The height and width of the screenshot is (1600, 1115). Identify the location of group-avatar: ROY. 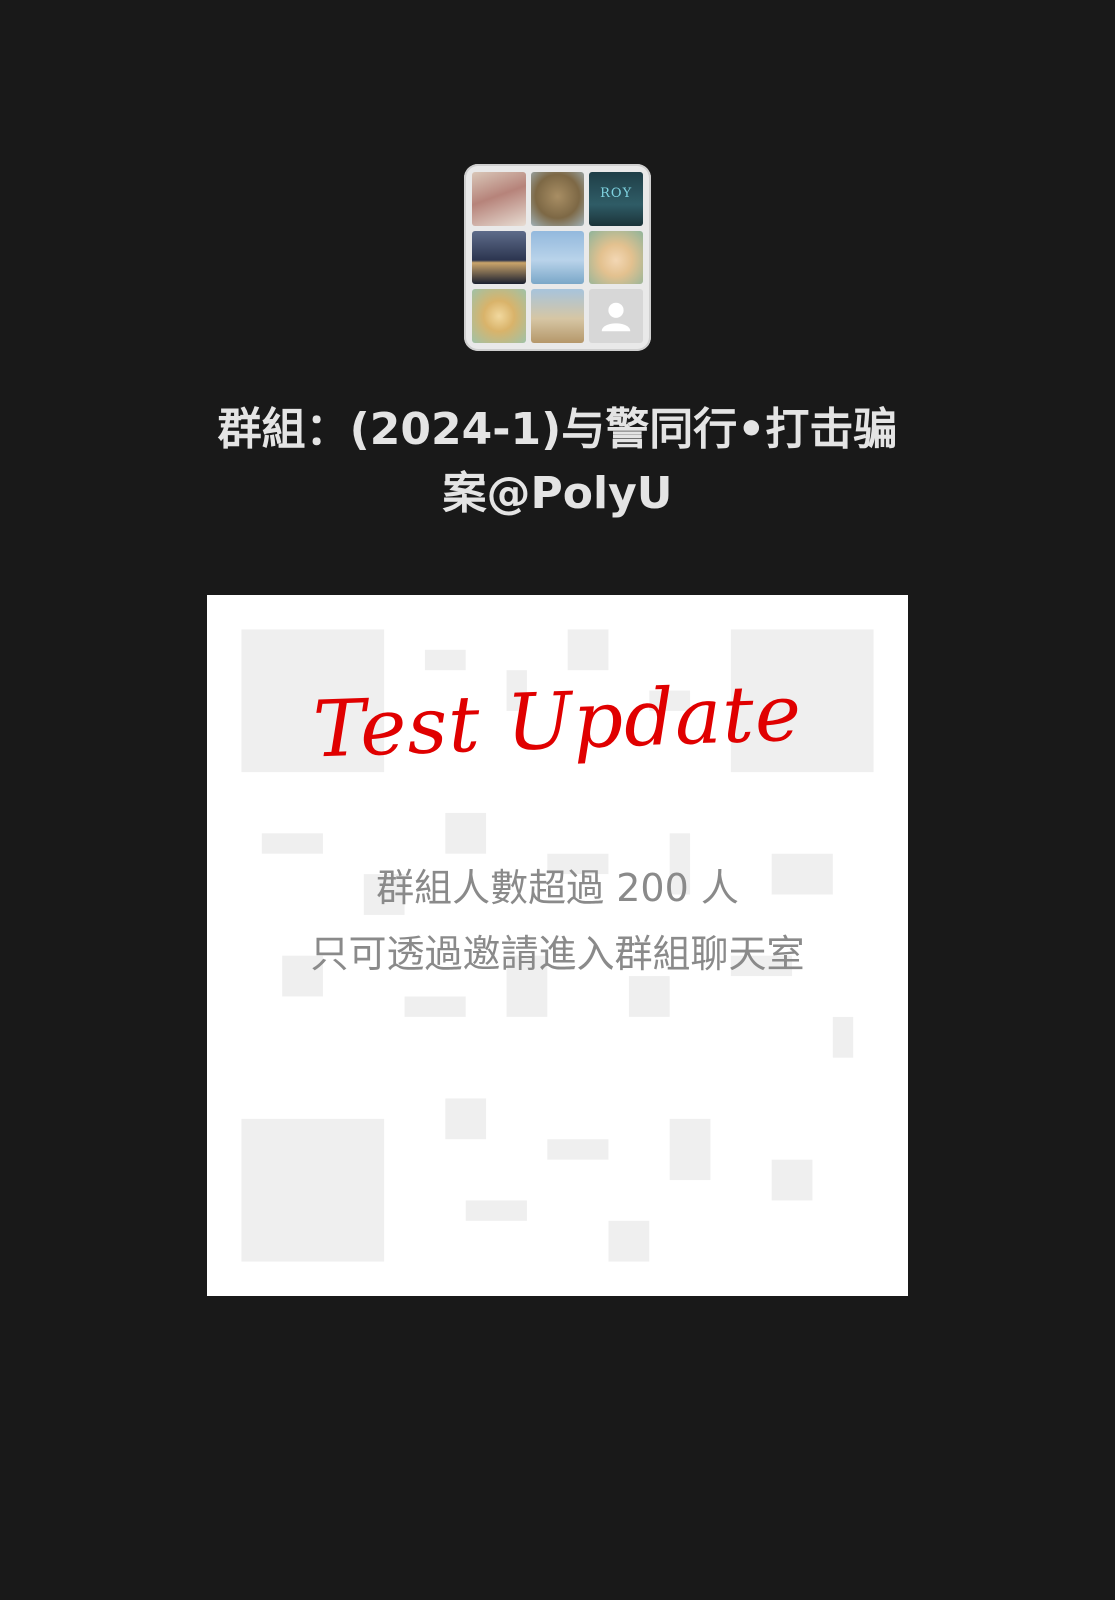
(557, 257).